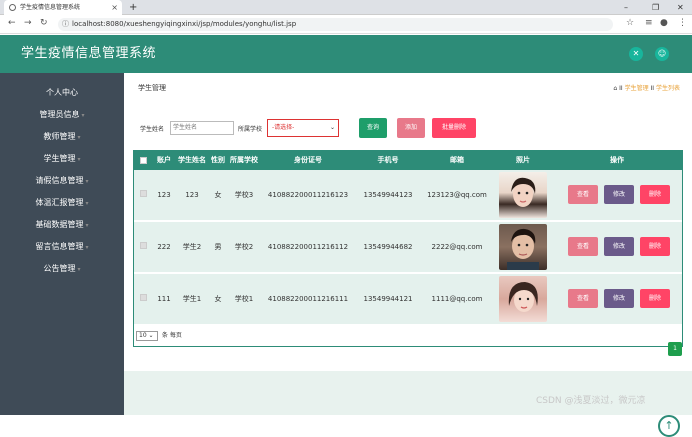 This screenshot has width=692, height=437. Describe the element at coordinates (662, 54) in the screenshot. I see `user-icon: ☺` at that location.